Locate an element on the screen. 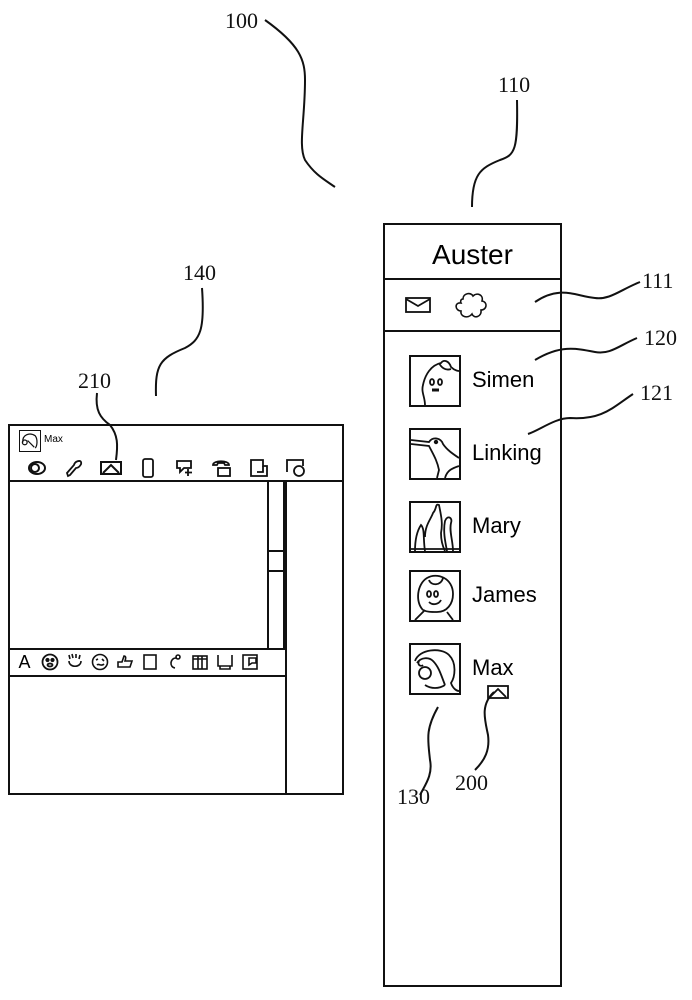 The height and width of the screenshot is (1000, 692). share-window-button is located at coordinates (258, 468).